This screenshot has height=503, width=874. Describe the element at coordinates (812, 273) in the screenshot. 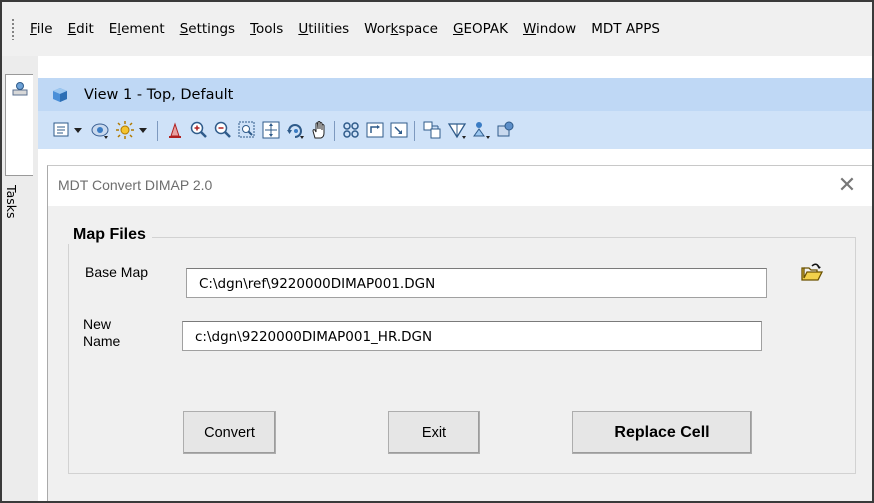

I see `browse-folder-icon` at that location.